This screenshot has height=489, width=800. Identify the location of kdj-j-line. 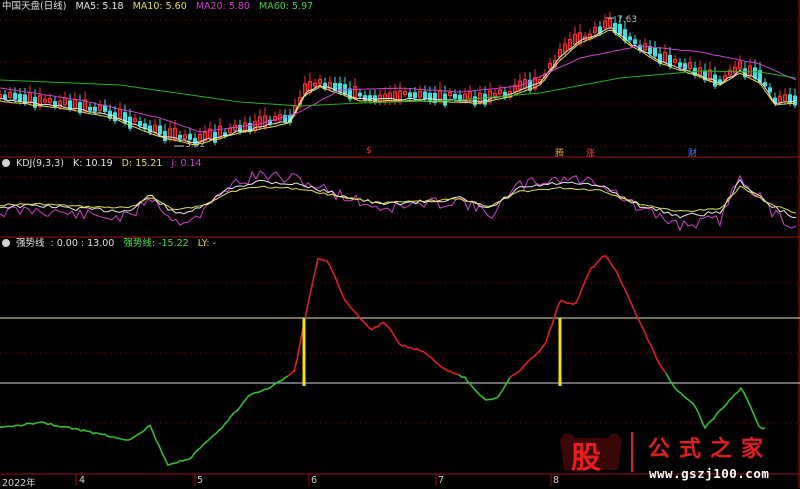
(398, 201).